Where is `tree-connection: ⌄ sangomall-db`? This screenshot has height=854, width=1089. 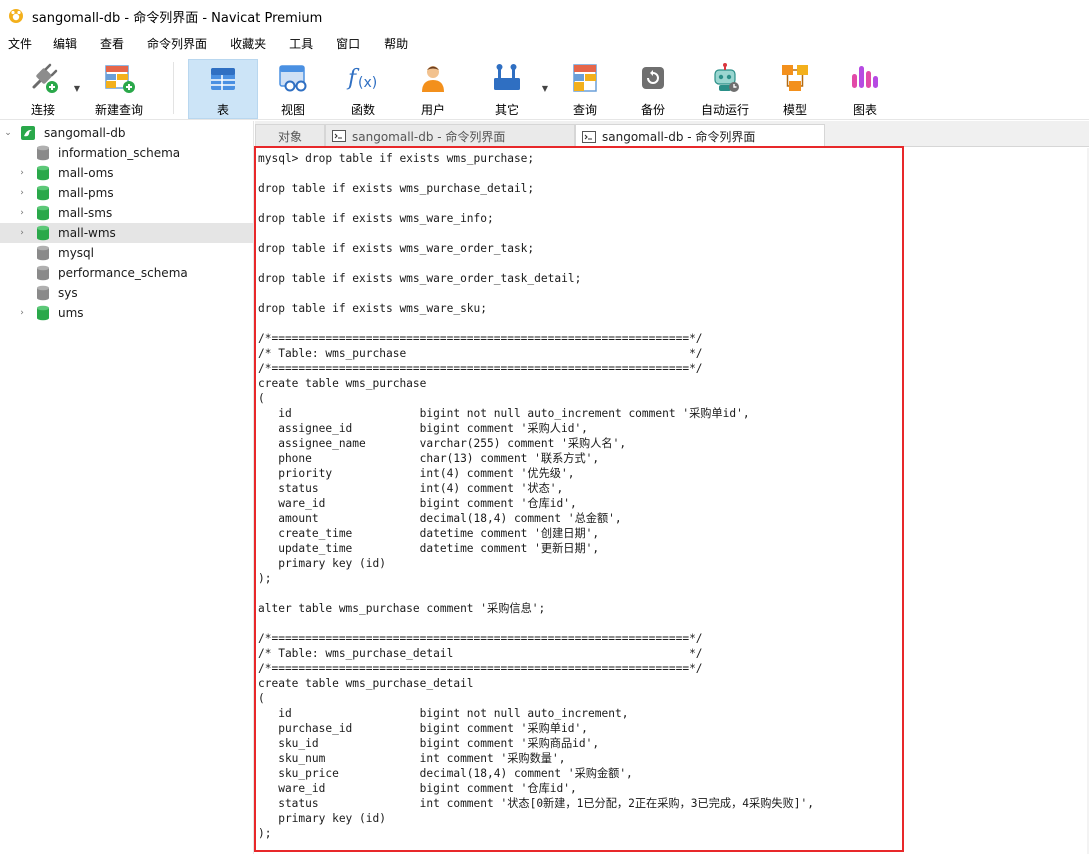
tree-connection: ⌄ sangomall-db is located at coordinates (126, 133).